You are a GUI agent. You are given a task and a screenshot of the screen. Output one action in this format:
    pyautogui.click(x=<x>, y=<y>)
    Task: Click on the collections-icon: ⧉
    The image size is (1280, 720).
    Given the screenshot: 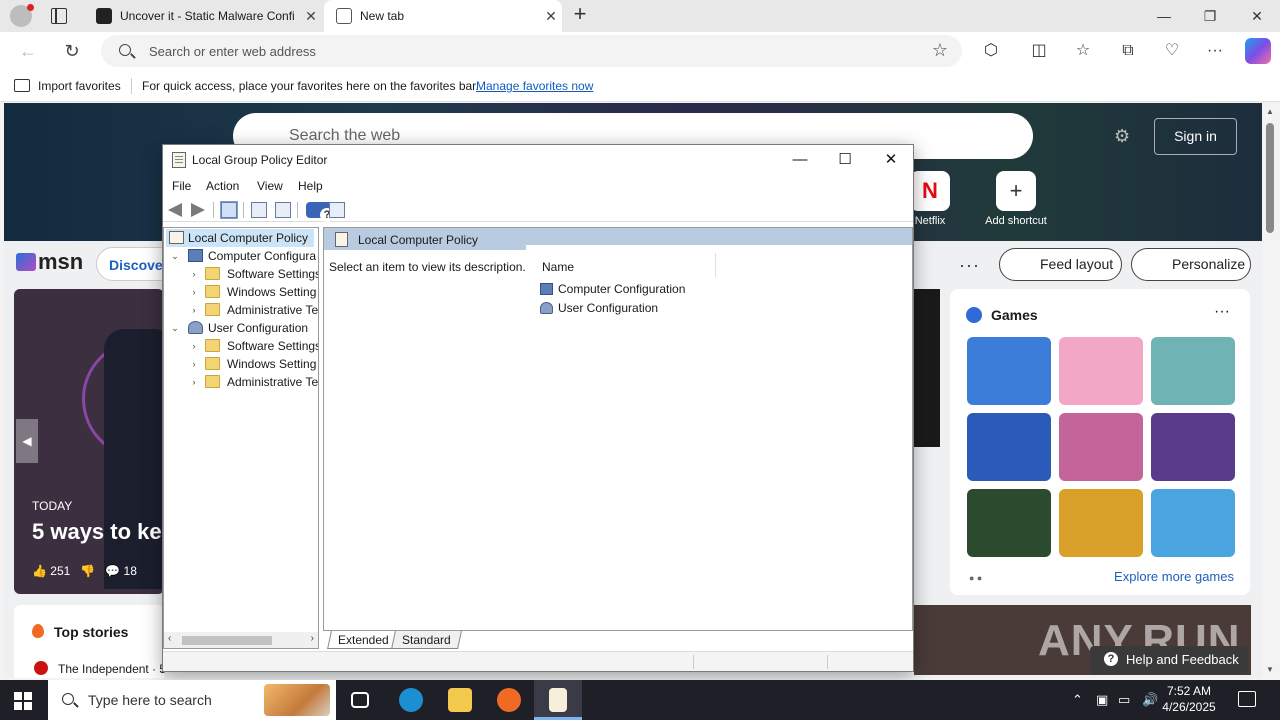 What is the action you would take?
    pyautogui.click(x=1128, y=51)
    